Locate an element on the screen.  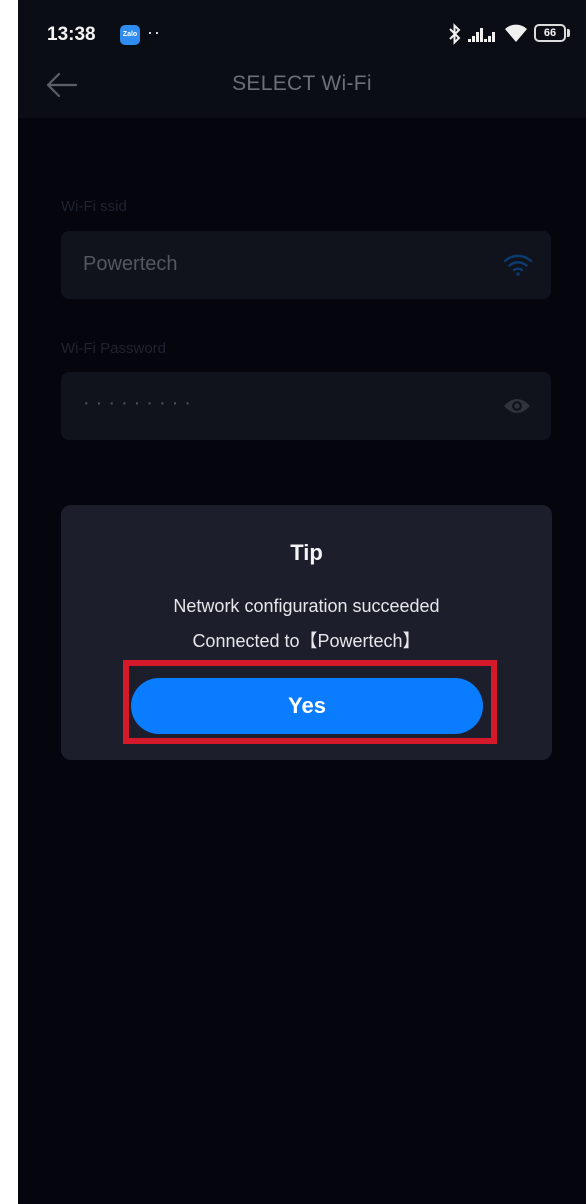
wifi-icon is located at coordinates (518, 265).